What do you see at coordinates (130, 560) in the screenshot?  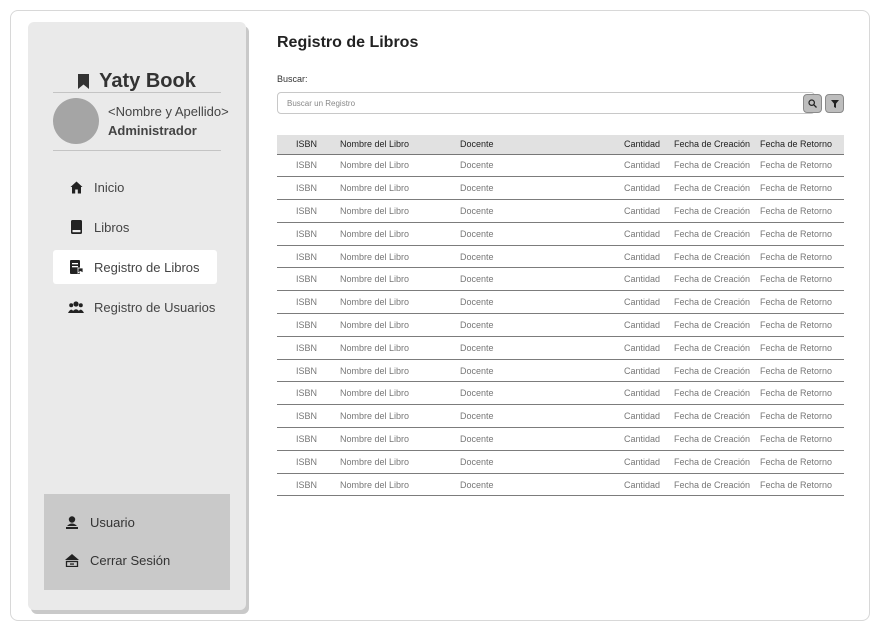 I see `logout-label: Cerrar Sesión` at bounding box center [130, 560].